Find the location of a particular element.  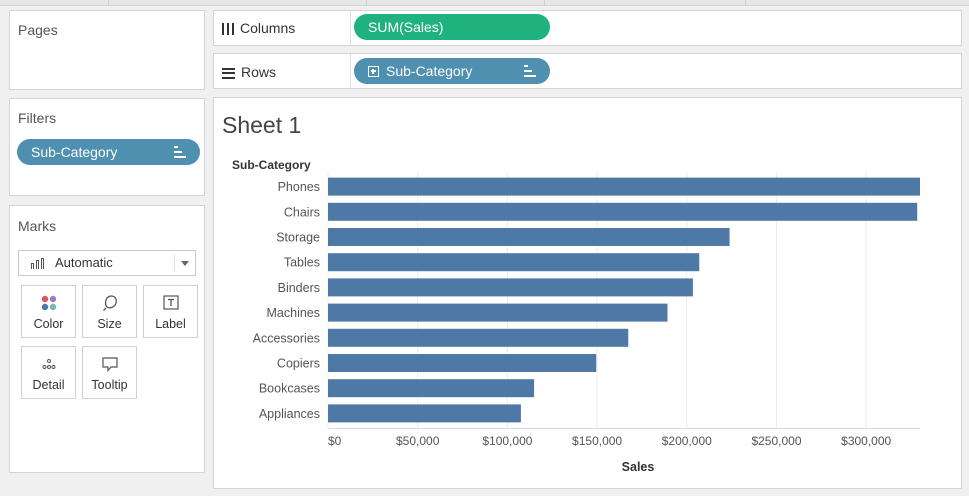

x-tick-label: $300,000 is located at coordinates (866, 441).